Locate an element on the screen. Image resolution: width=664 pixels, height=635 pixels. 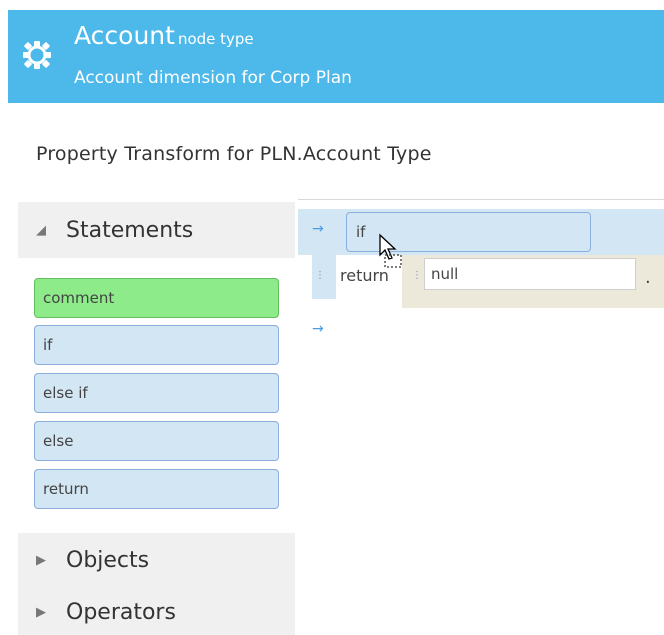
gear-icon is located at coordinates (37, 55).